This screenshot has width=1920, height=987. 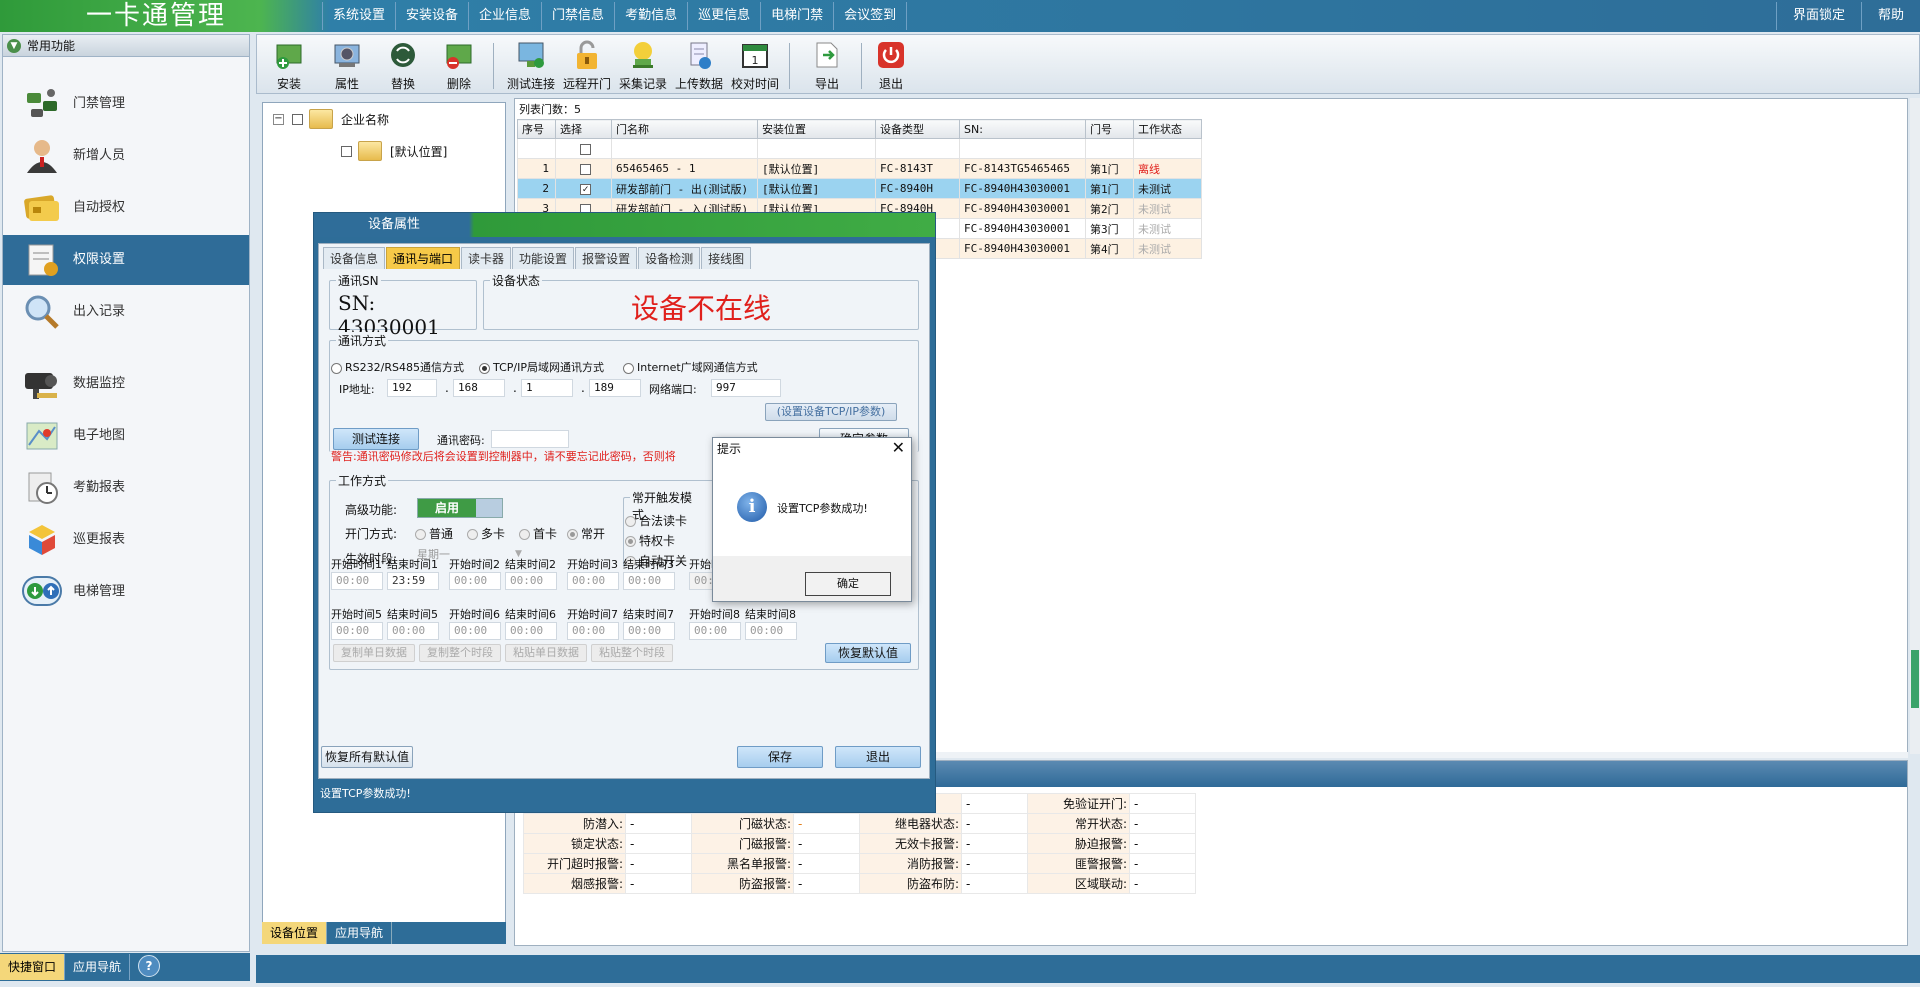 I want to click on sidebar-item-access-records: 出入记录, so click(x=126, y=312).